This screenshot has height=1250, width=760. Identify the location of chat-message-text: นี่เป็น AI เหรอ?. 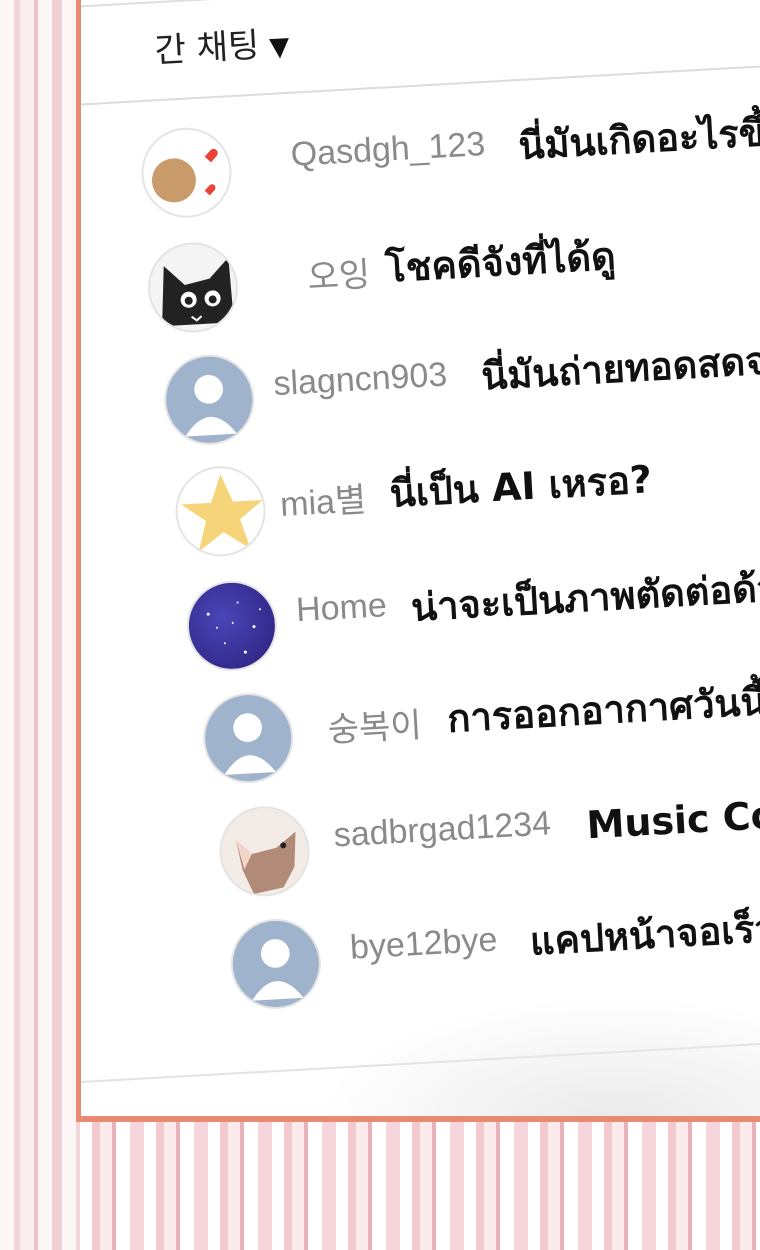
(521, 486).